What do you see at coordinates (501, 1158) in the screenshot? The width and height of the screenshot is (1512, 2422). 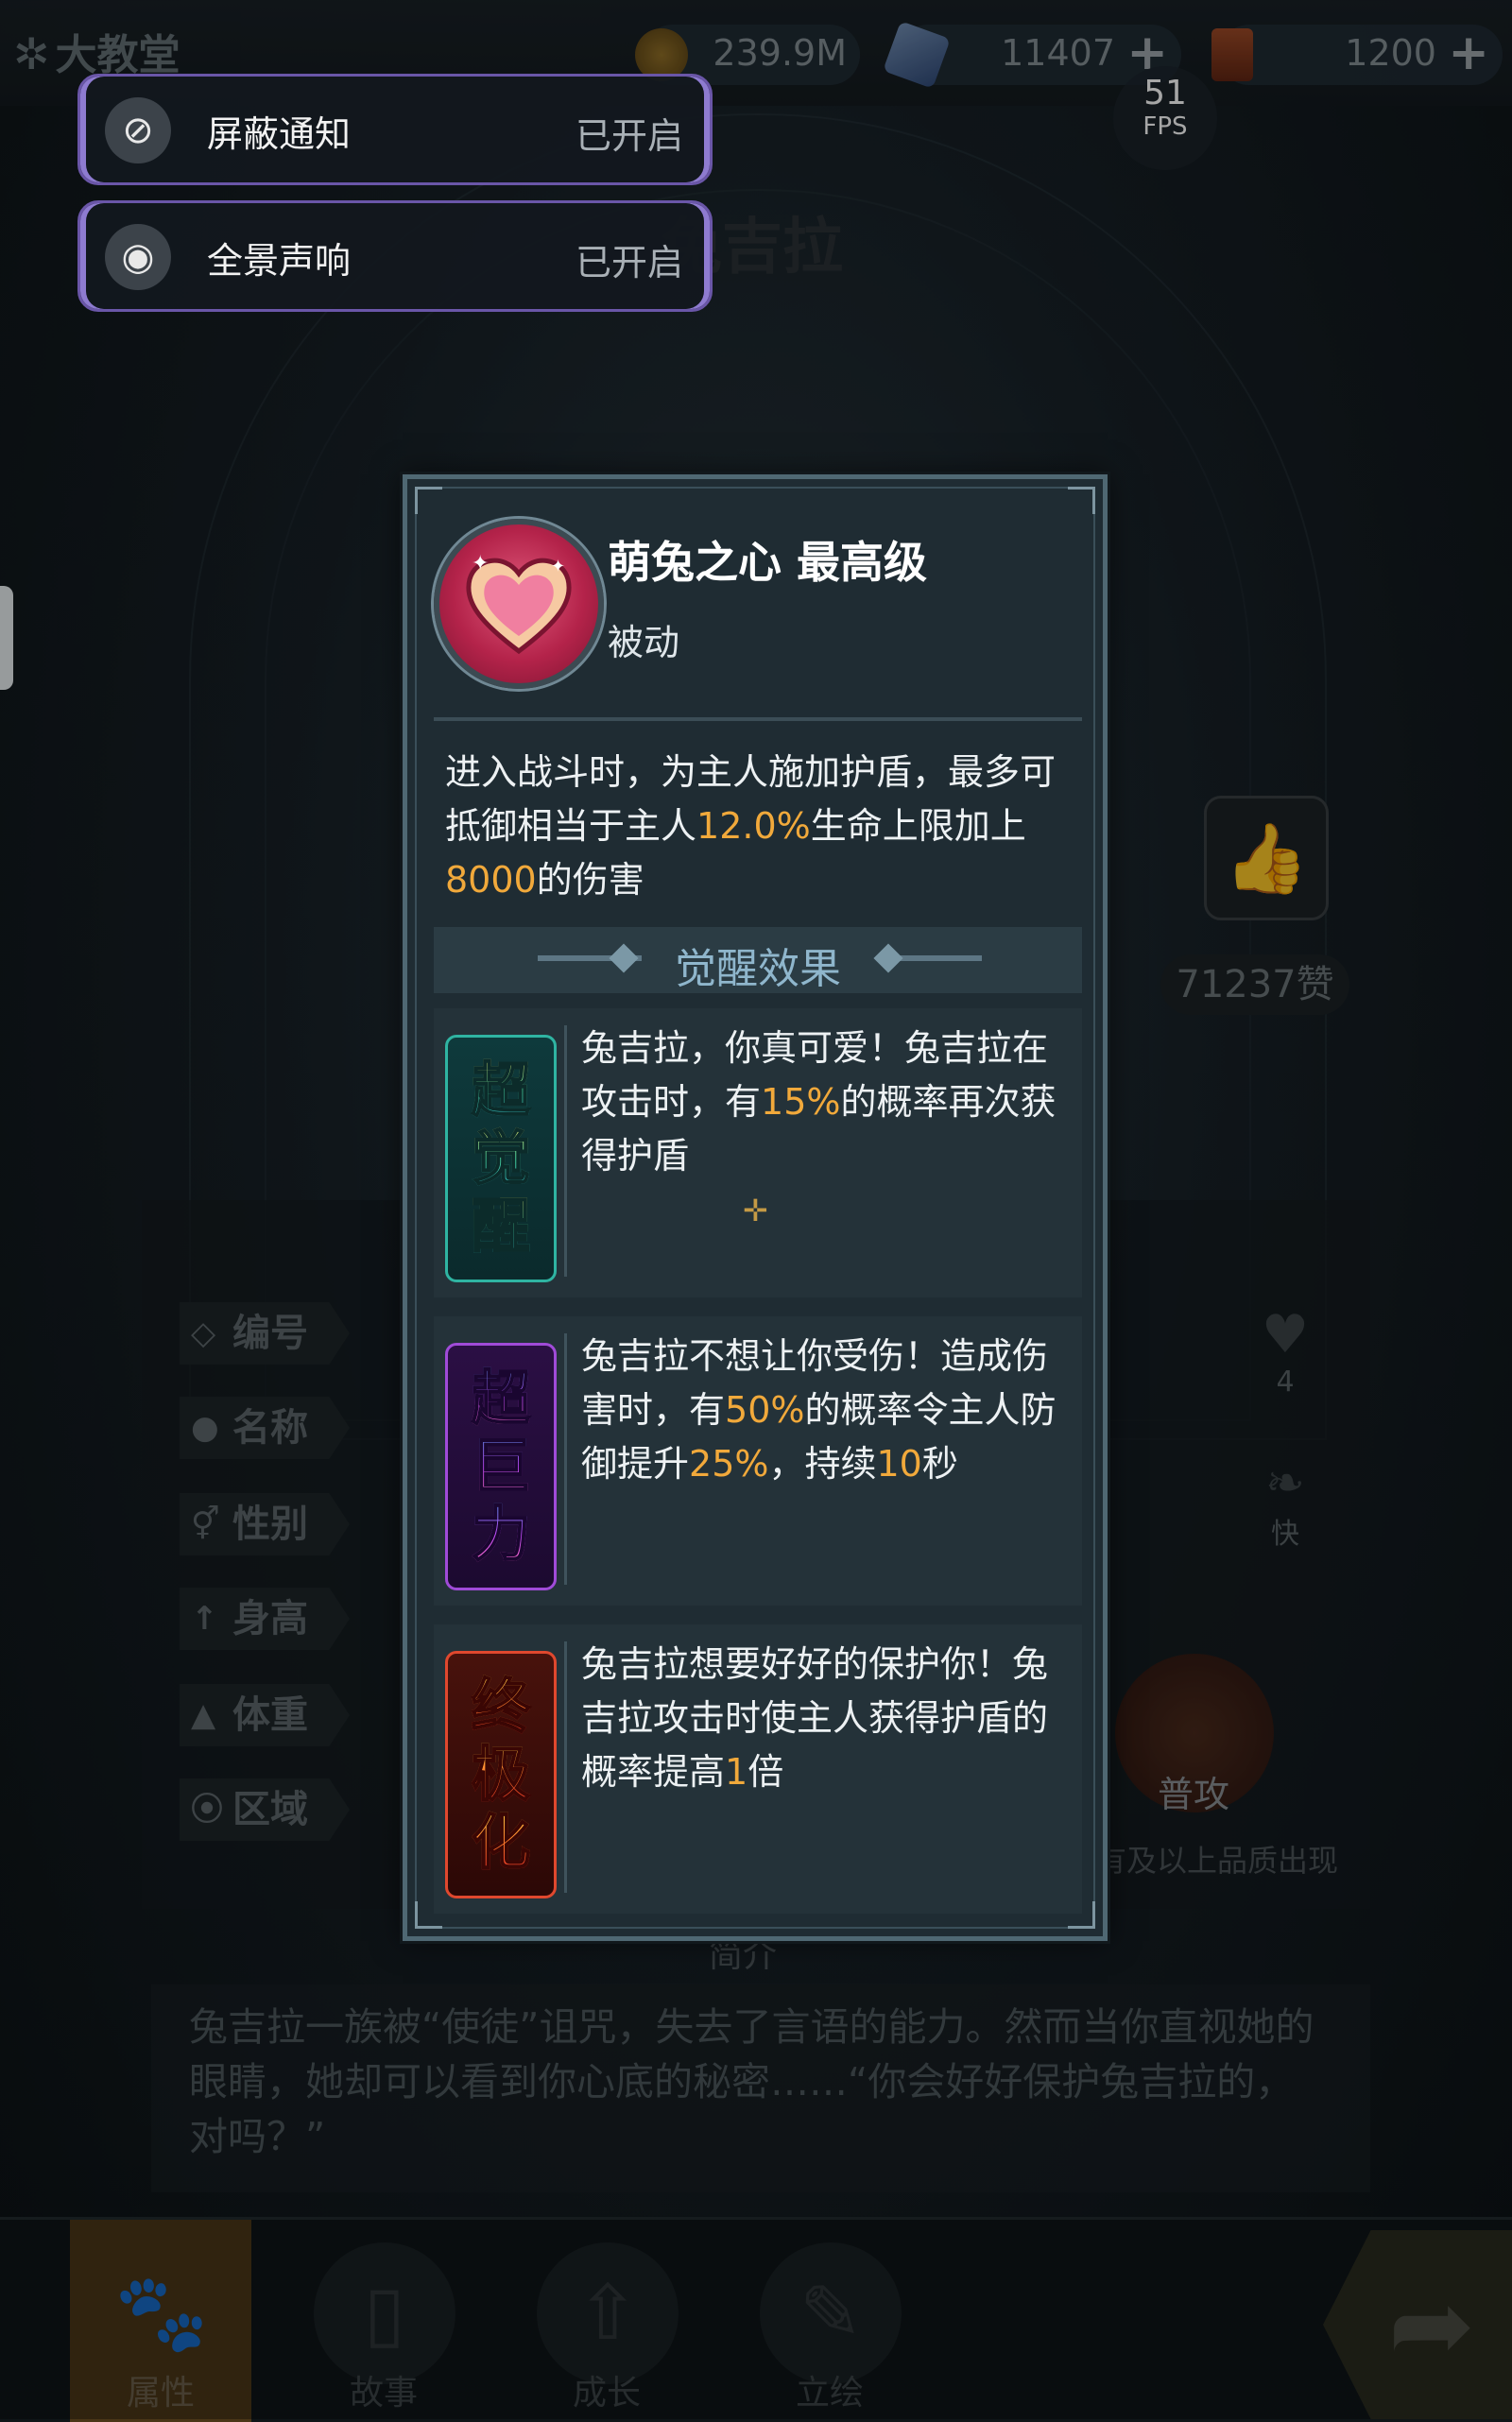 I see `awaken-badge-super-awaken: 超 觉 醒` at bounding box center [501, 1158].